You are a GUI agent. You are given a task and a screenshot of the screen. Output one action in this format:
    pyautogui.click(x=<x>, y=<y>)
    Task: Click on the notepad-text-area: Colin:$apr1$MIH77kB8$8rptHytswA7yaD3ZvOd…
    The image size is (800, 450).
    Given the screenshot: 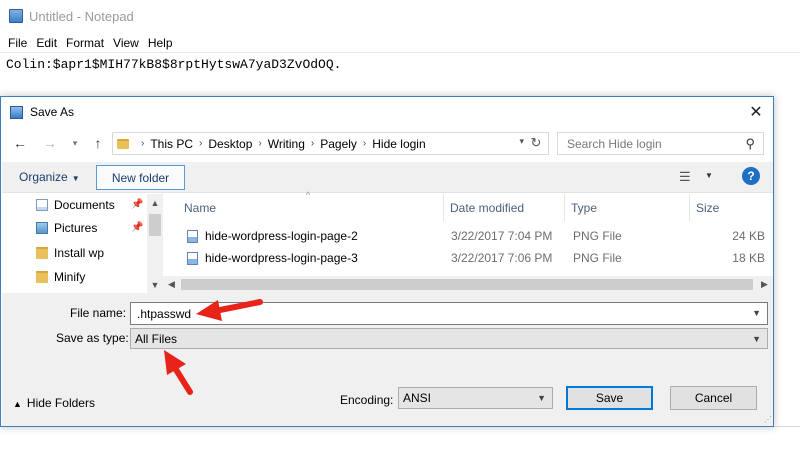 What is the action you would take?
    pyautogui.click(x=173, y=64)
    